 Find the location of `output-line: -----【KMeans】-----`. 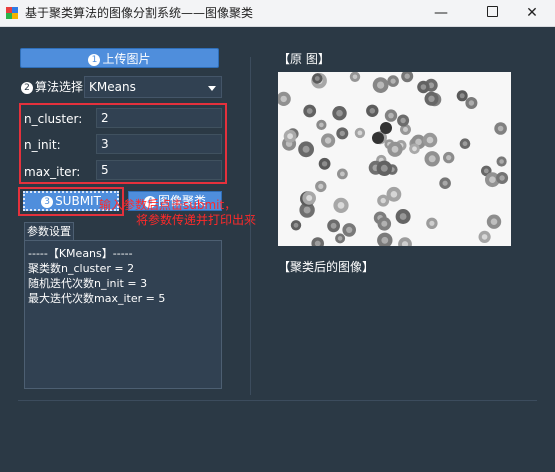

output-line: -----【KMeans】----- is located at coordinates (80, 253).